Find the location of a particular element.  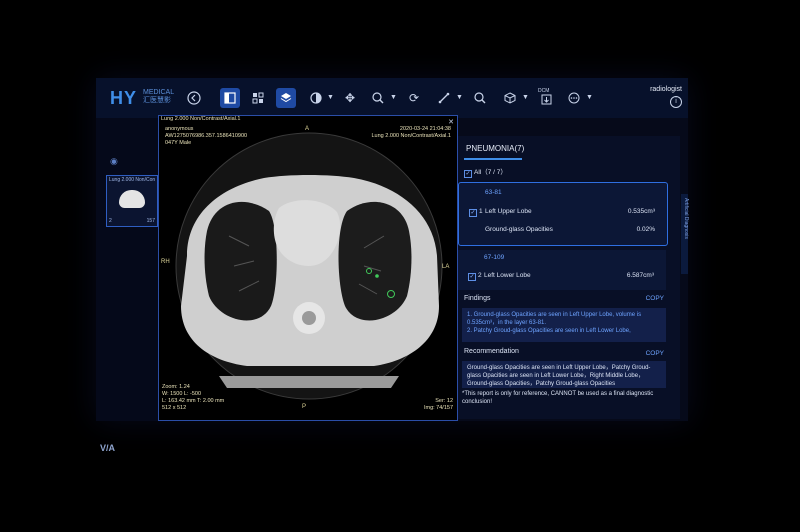

side-tab-label: Artificial Diagnosis is located at coordinates (686, 218).